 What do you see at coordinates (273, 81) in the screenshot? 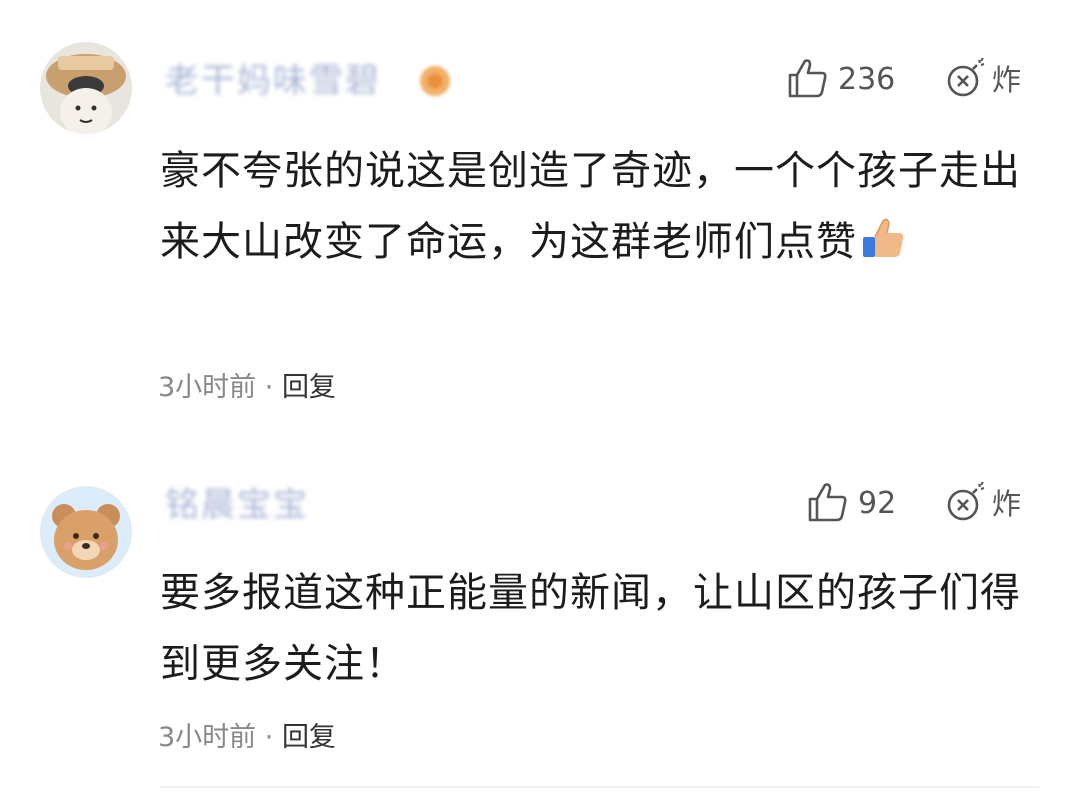
I see `username: 老干妈味雪碧` at bounding box center [273, 81].